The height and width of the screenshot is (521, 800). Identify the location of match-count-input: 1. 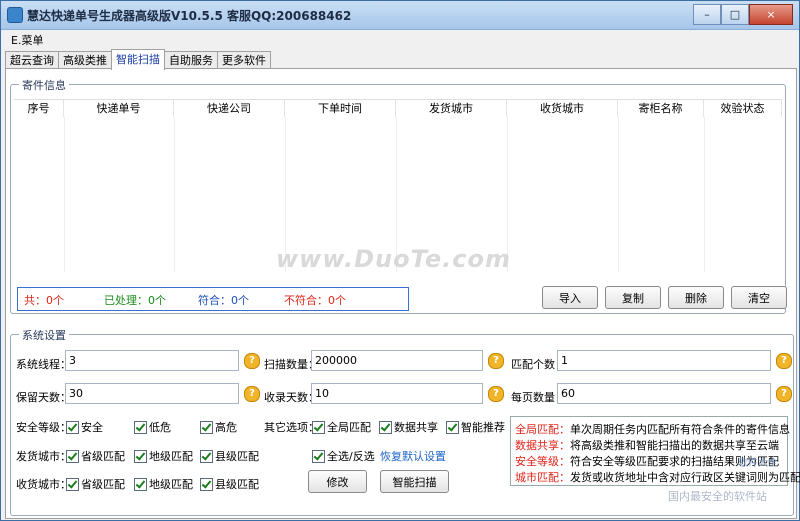
(664, 360).